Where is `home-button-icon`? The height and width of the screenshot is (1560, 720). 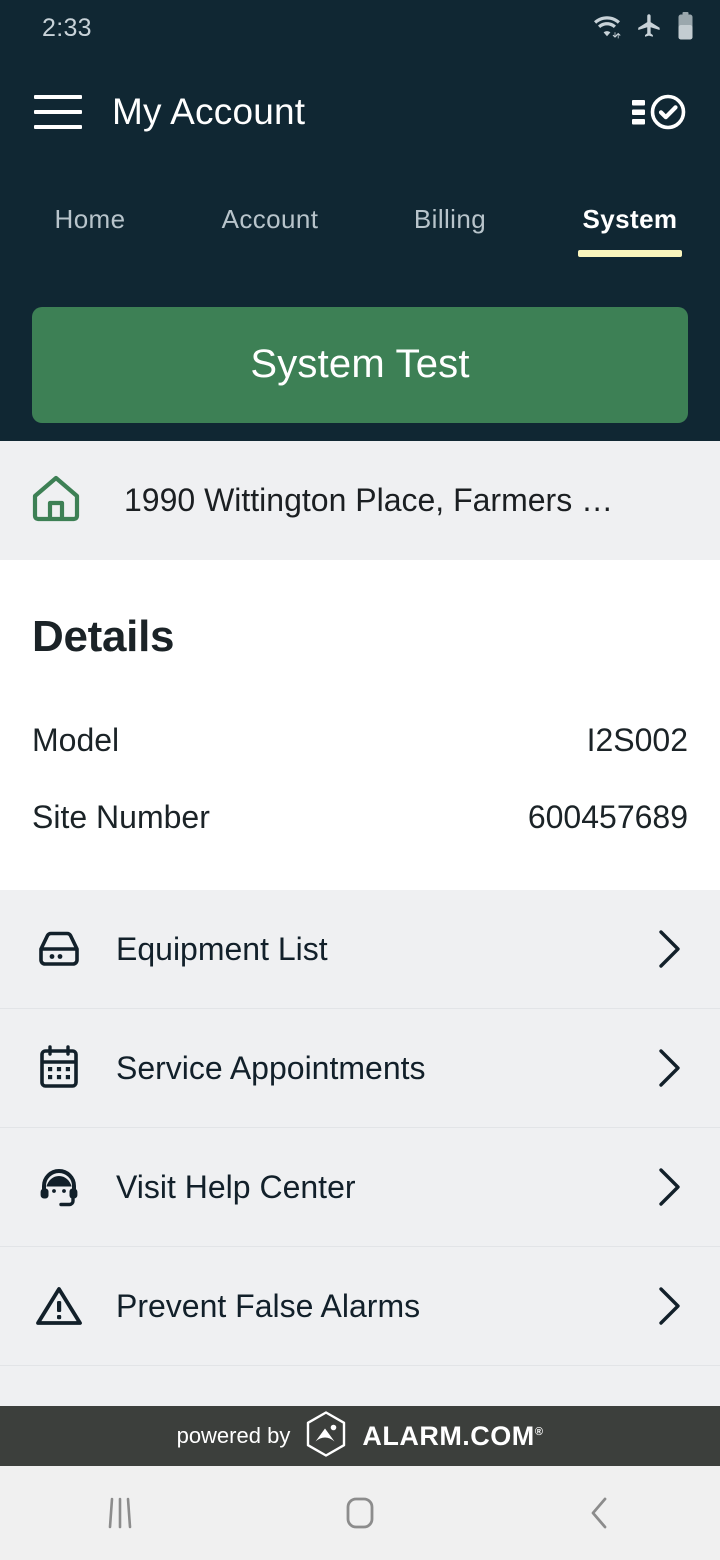 home-button-icon is located at coordinates (360, 1513).